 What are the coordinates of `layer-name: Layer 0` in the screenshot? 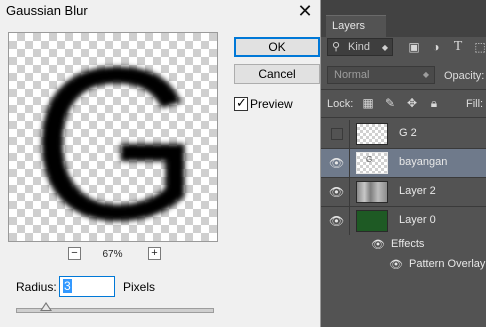 It's located at (417, 220).